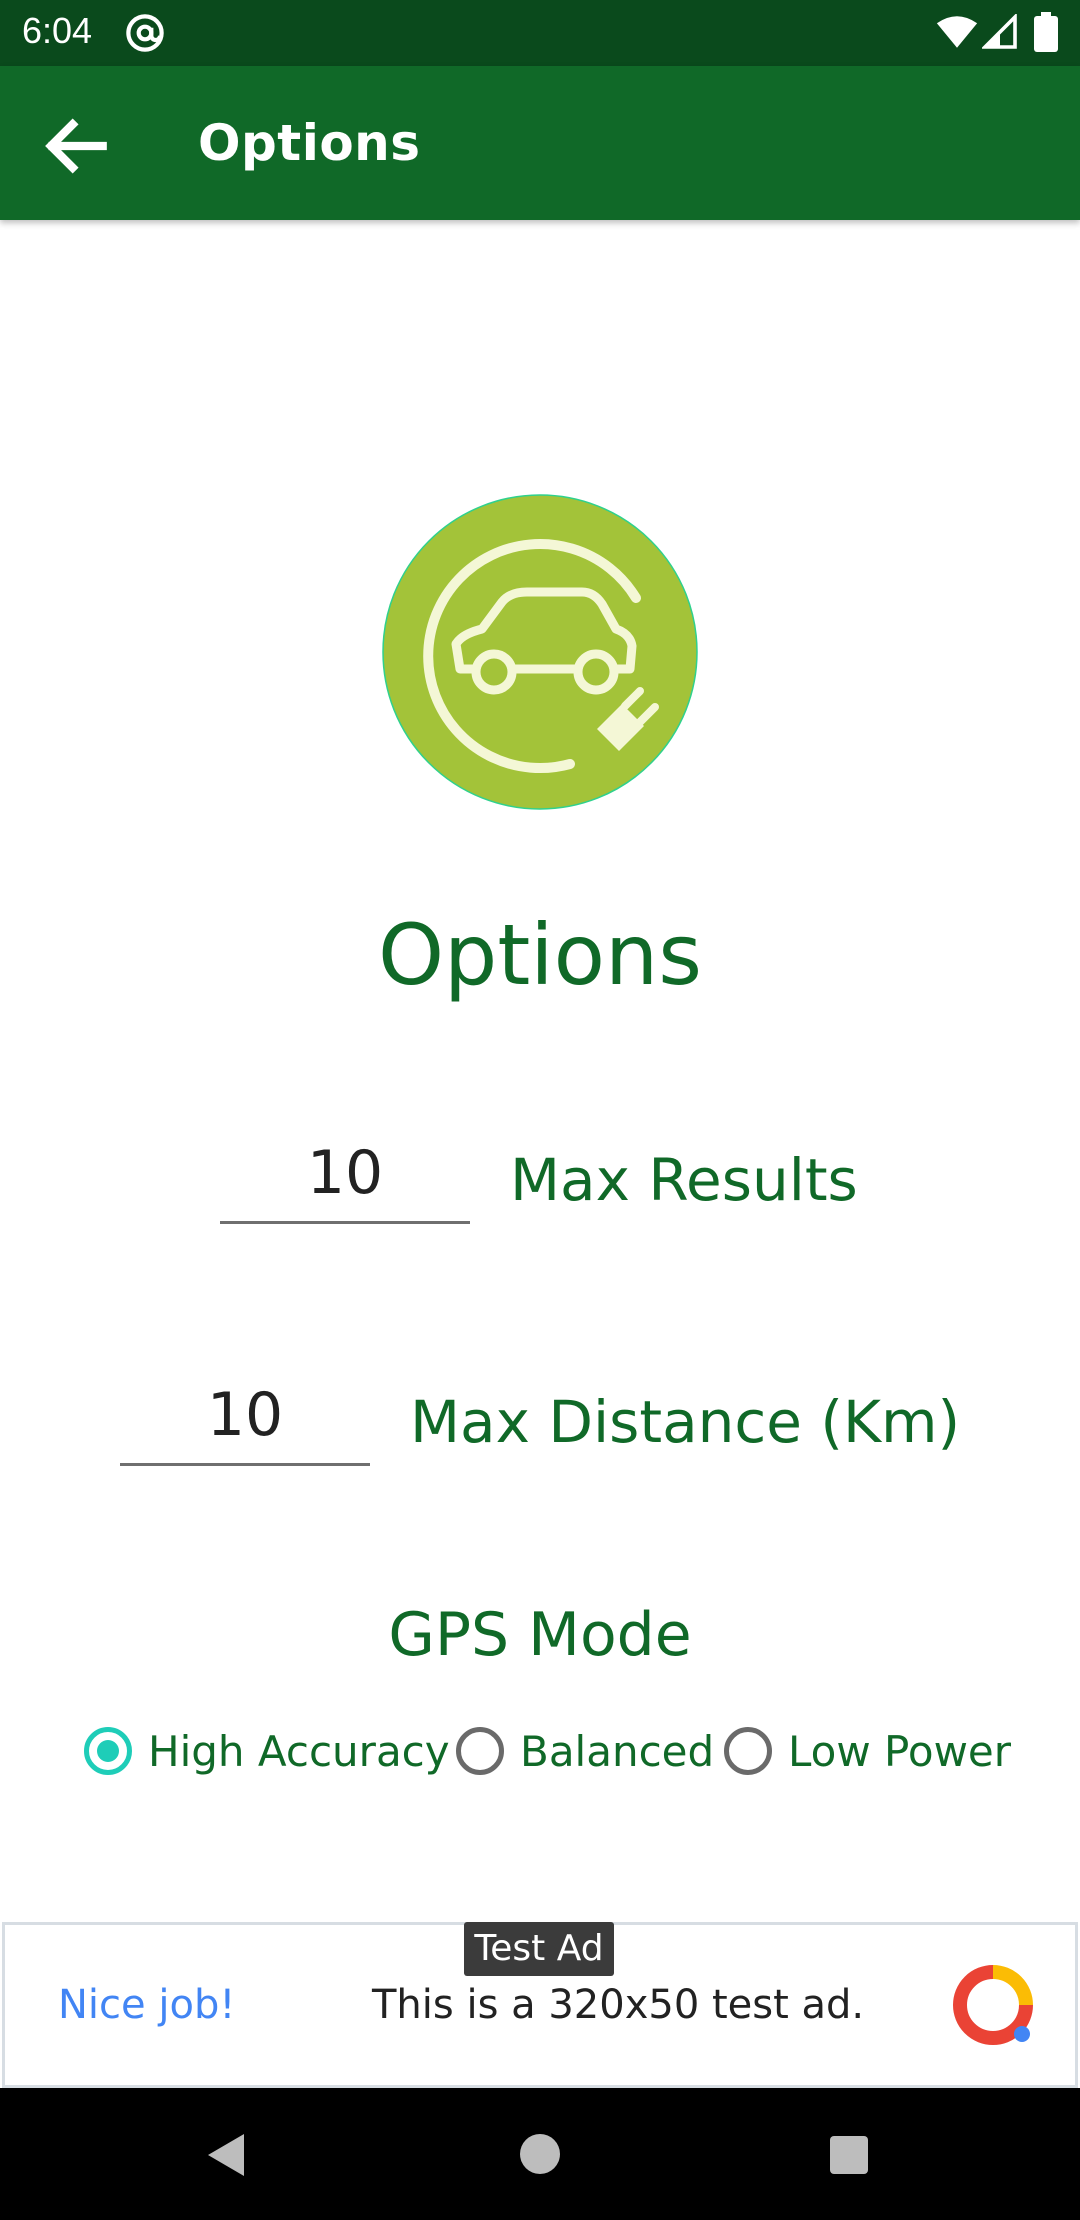  What do you see at coordinates (345, 1174) in the screenshot?
I see `max-results-input` at bounding box center [345, 1174].